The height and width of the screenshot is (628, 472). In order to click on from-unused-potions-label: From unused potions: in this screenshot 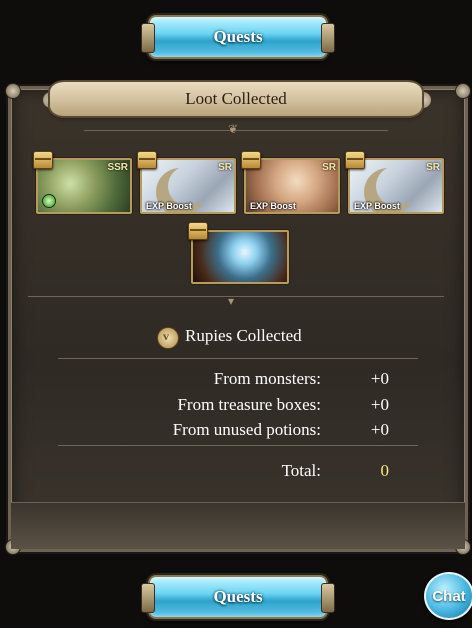, I will do `click(246, 429)`.